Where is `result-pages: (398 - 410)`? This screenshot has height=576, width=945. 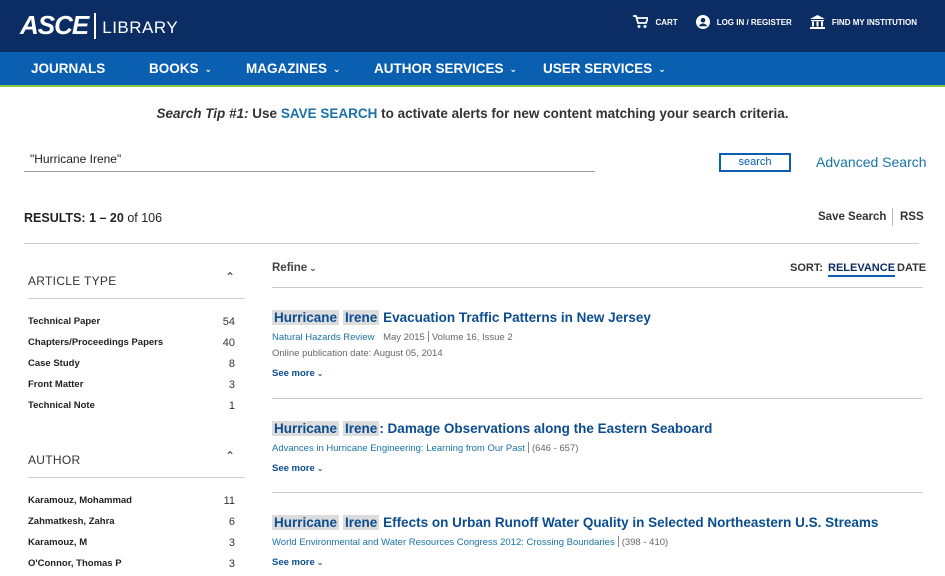 result-pages: (398 - 410) is located at coordinates (645, 542).